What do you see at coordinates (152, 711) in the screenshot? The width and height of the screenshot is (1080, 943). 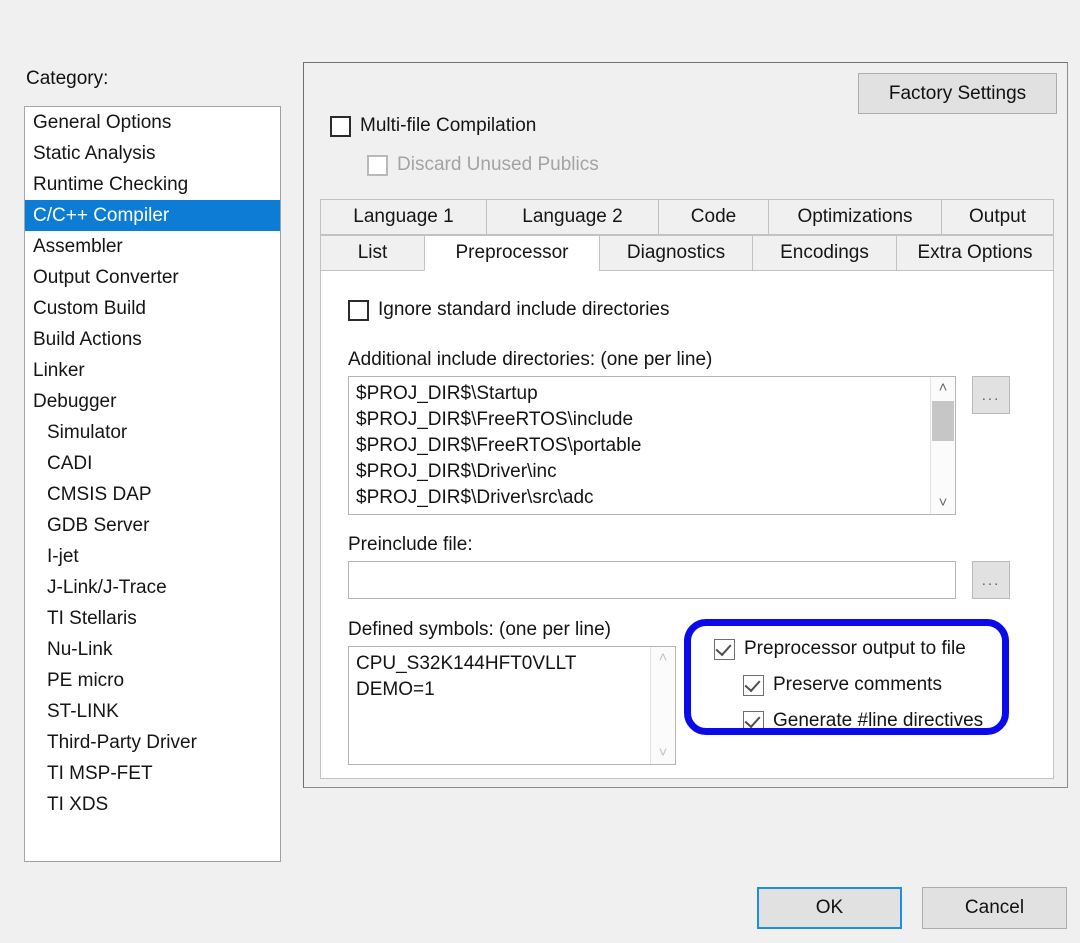 I see `category-item-st-link: ST-LINK` at bounding box center [152, 711].